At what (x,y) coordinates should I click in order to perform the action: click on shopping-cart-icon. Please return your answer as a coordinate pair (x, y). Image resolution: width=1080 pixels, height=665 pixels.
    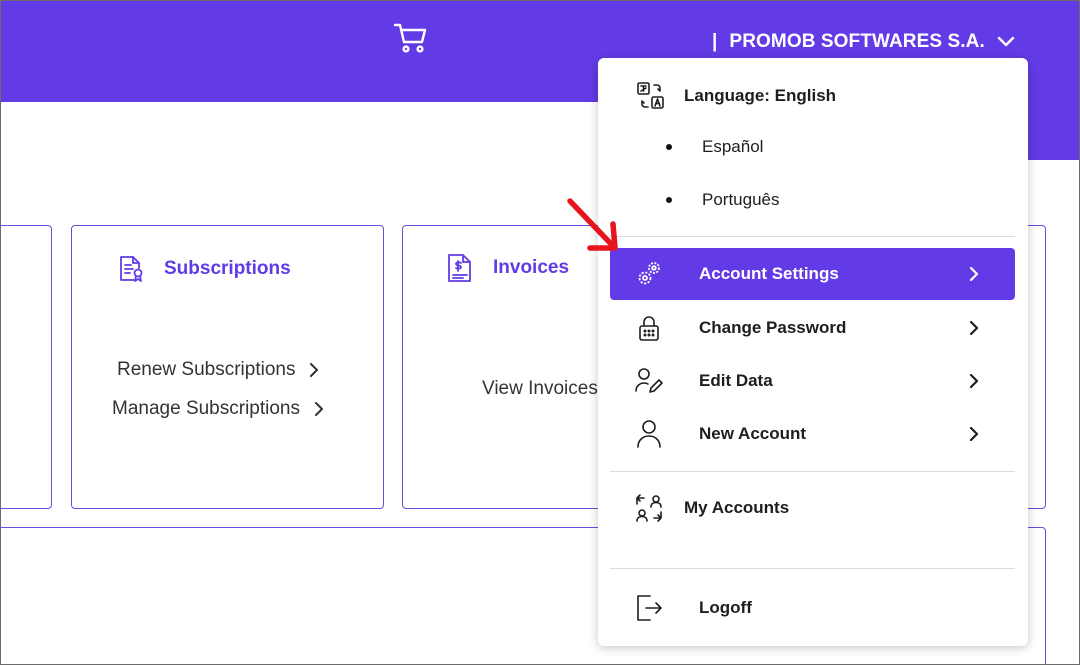
    Looking at the image, I should click on (411, 38).